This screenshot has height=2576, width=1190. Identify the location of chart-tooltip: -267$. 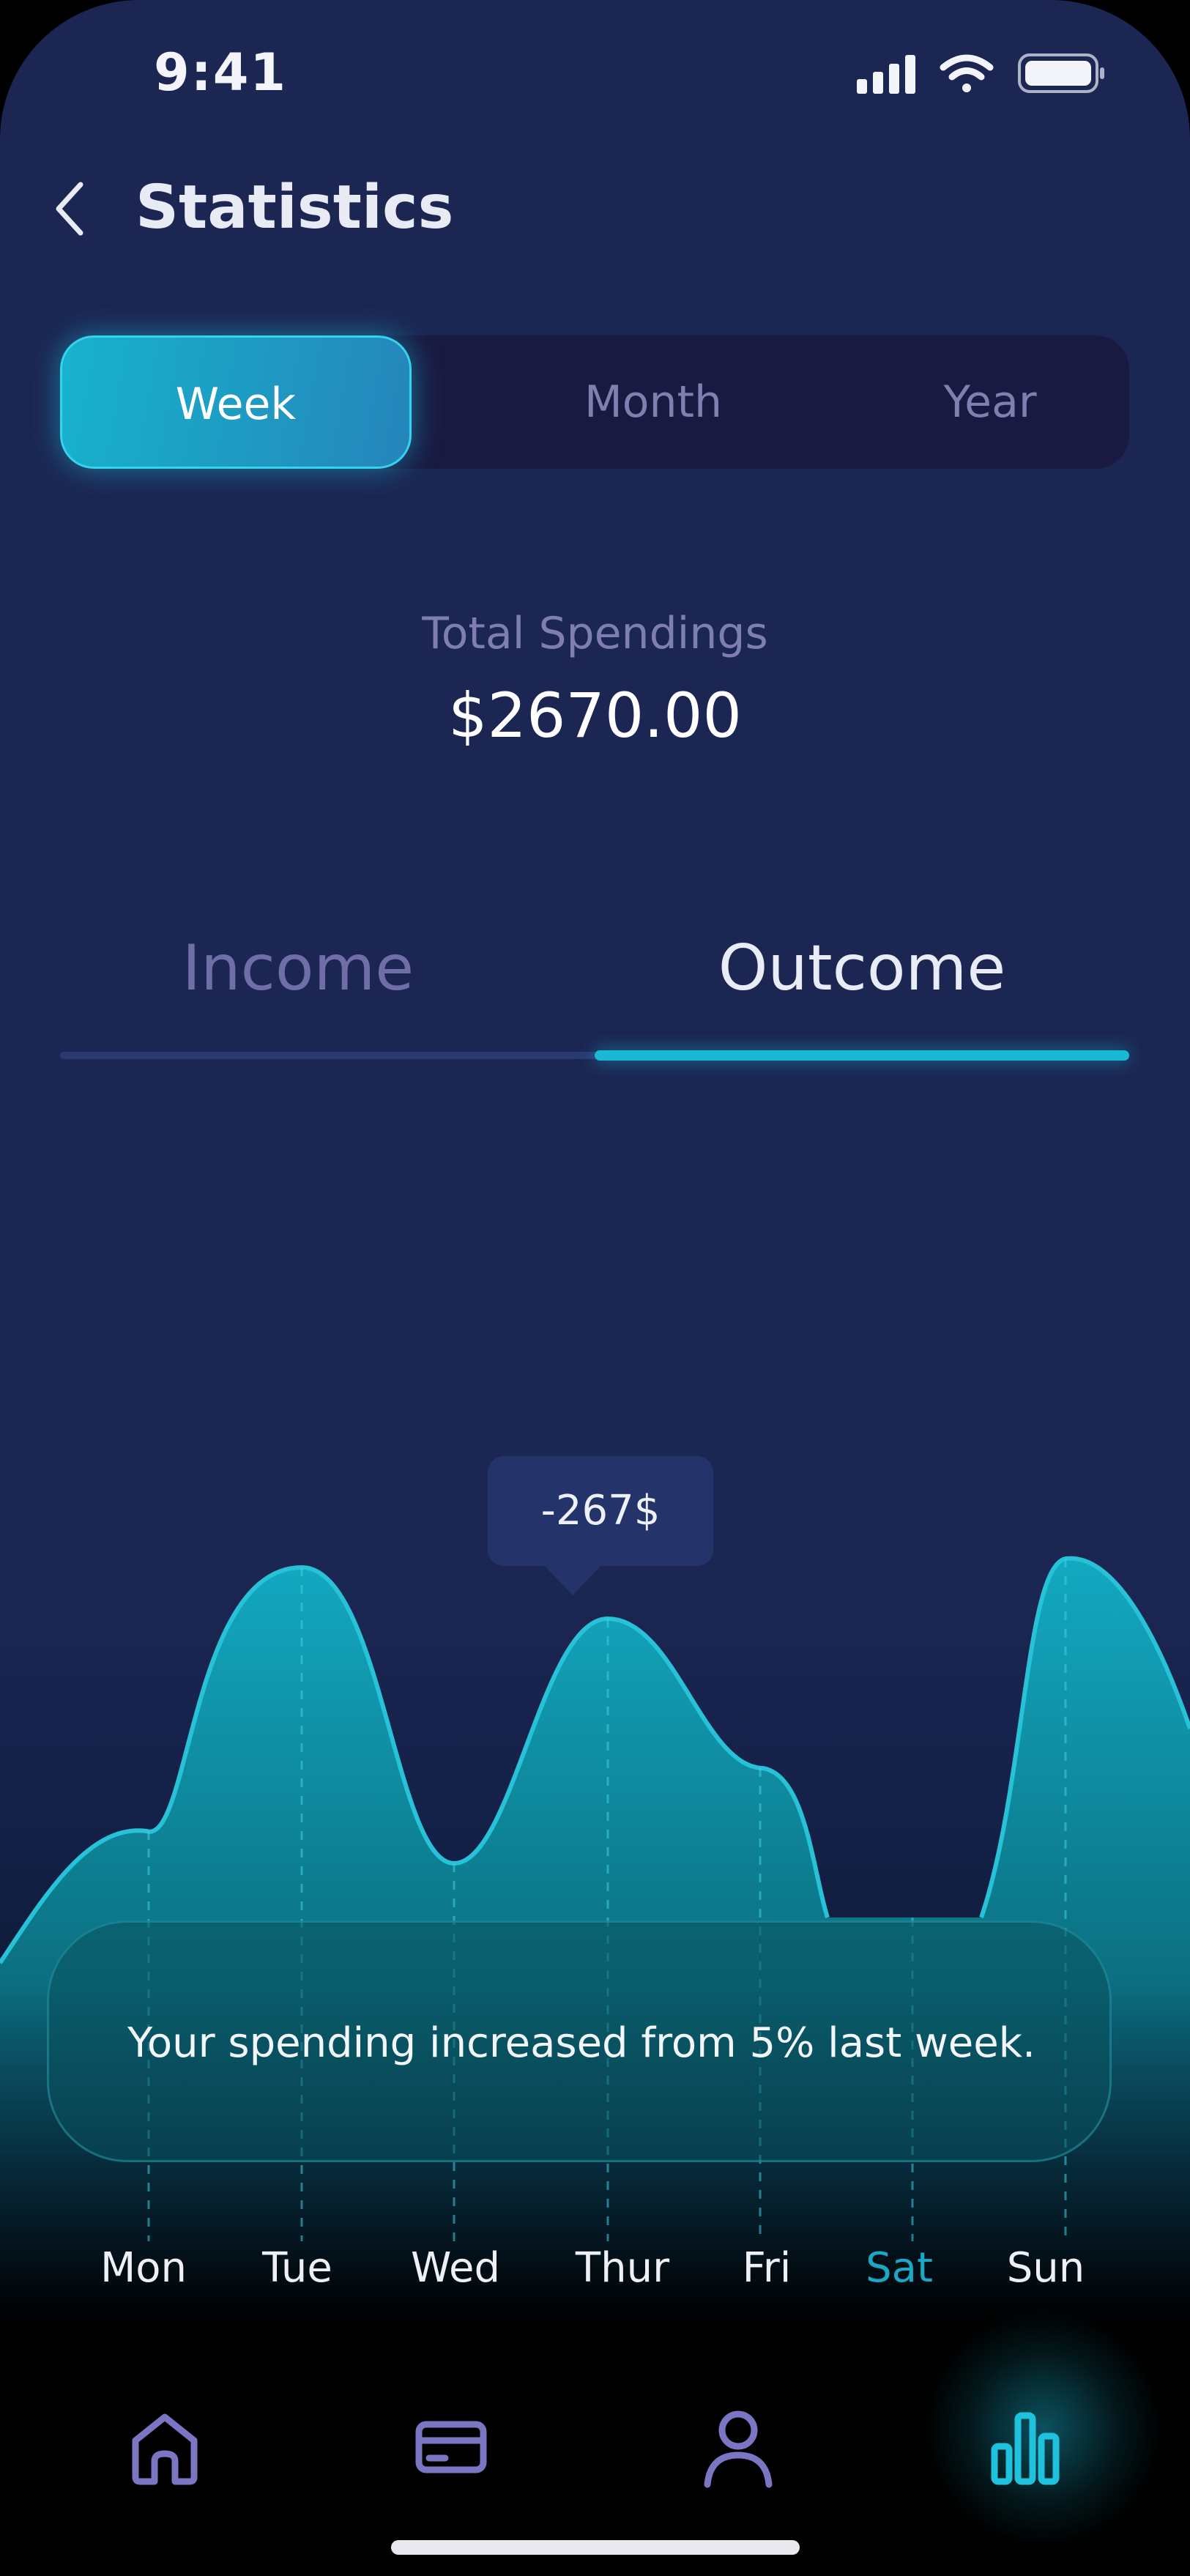
(600, 1511).